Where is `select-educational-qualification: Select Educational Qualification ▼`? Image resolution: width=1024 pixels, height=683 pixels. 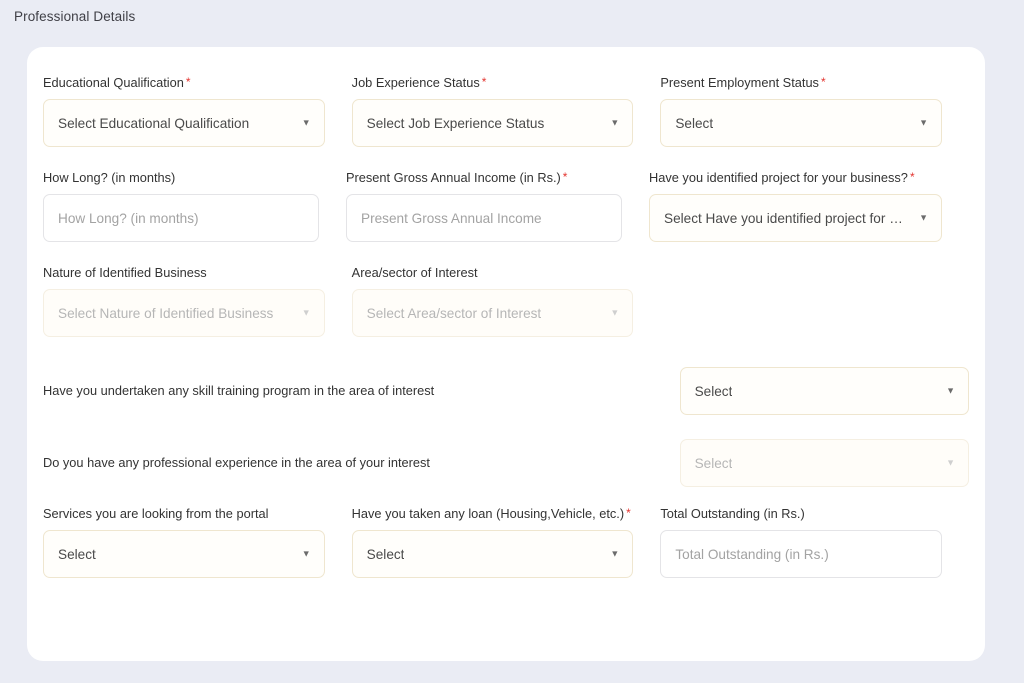
select-educational-qualification: Select Educational Qualification ▼ is located at coordinates (184, 123).